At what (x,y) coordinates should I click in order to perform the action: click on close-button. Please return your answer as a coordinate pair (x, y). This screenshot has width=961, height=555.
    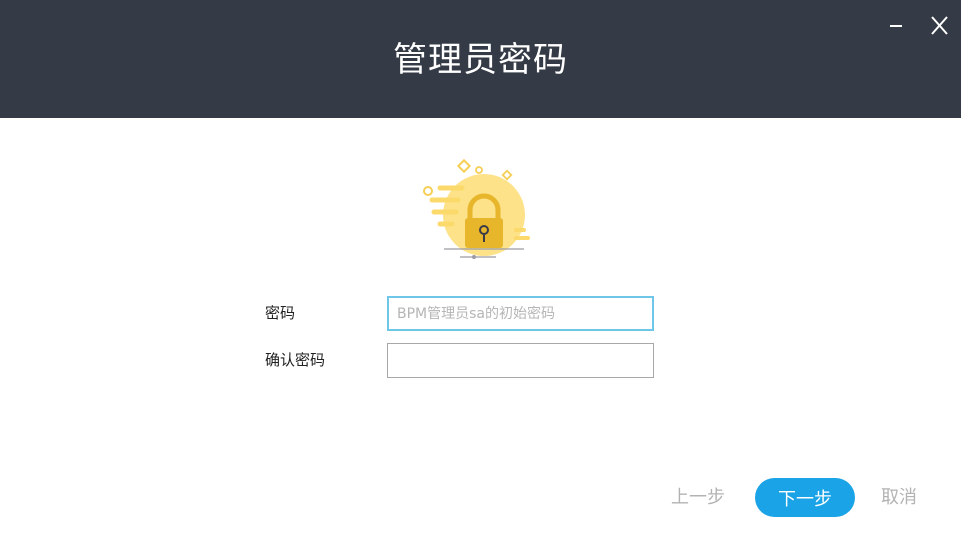
    Looking at the image, I should click on (939, 26).